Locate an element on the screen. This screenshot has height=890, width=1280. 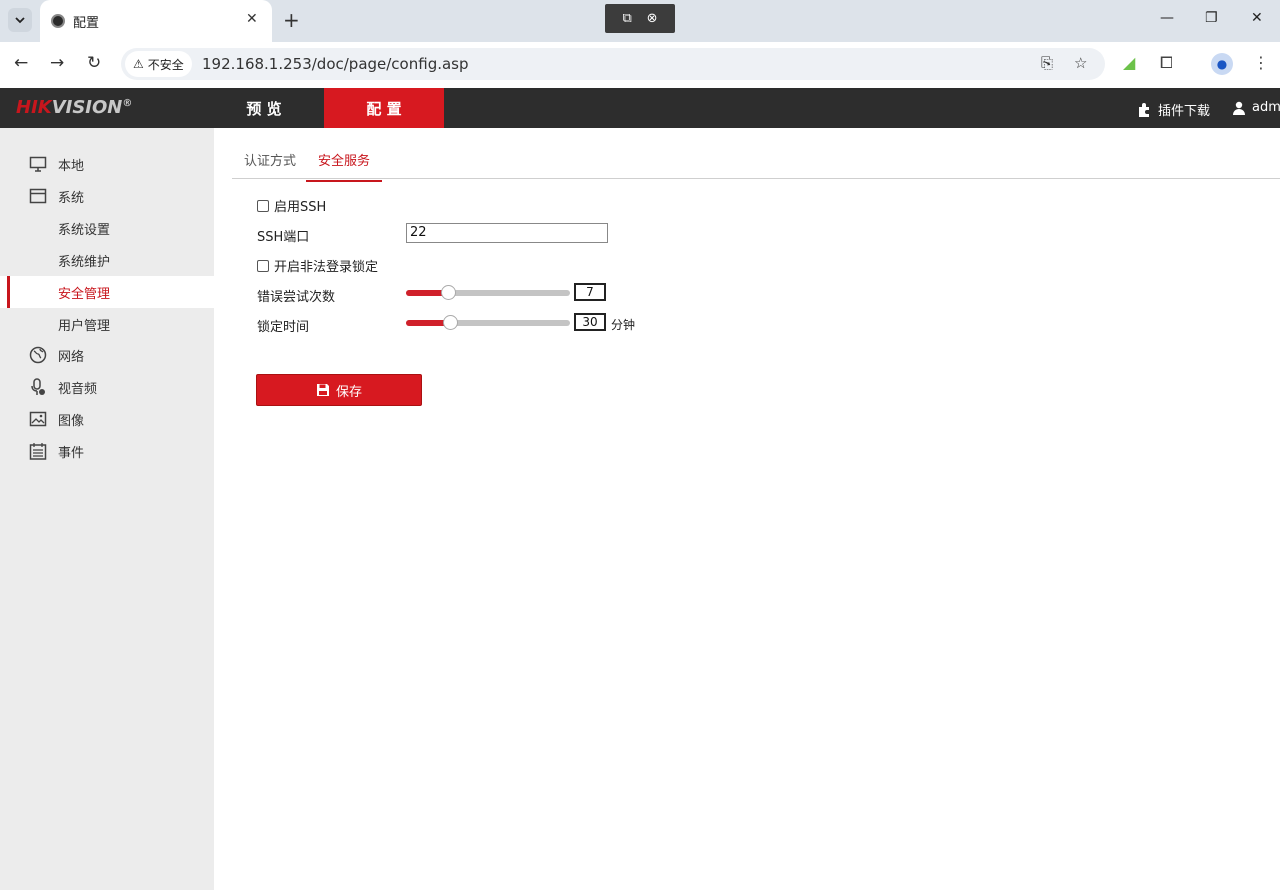
translate-icon: ⎘ is located at coordinates (1047, 63).